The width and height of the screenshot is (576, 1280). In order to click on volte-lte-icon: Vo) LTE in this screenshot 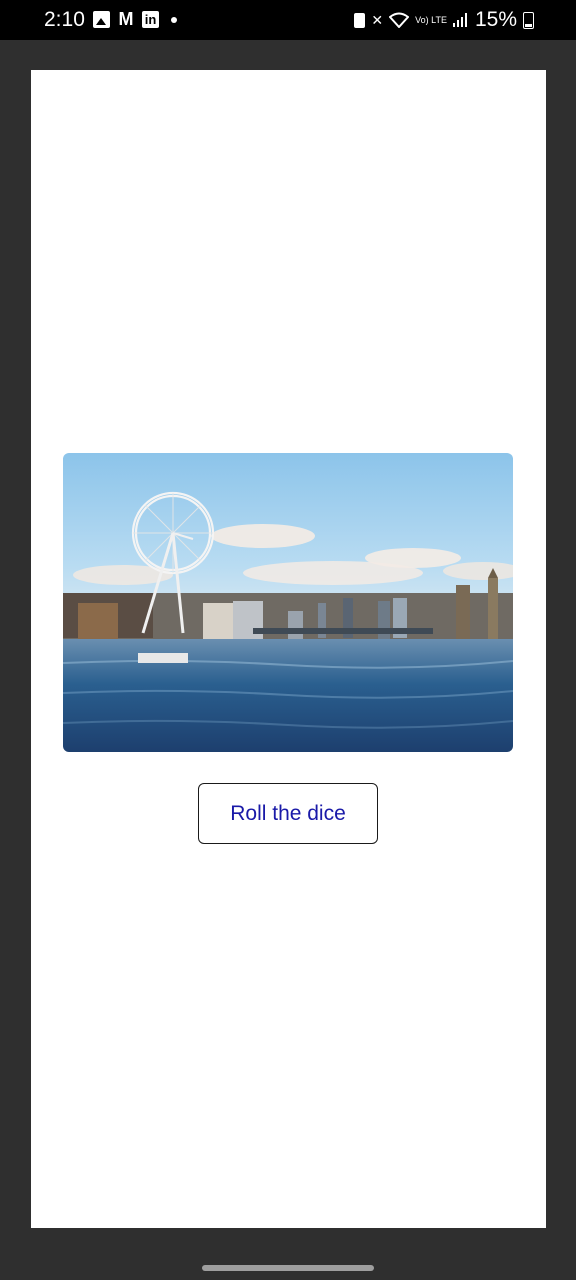, I will do `click(431, 19)`.